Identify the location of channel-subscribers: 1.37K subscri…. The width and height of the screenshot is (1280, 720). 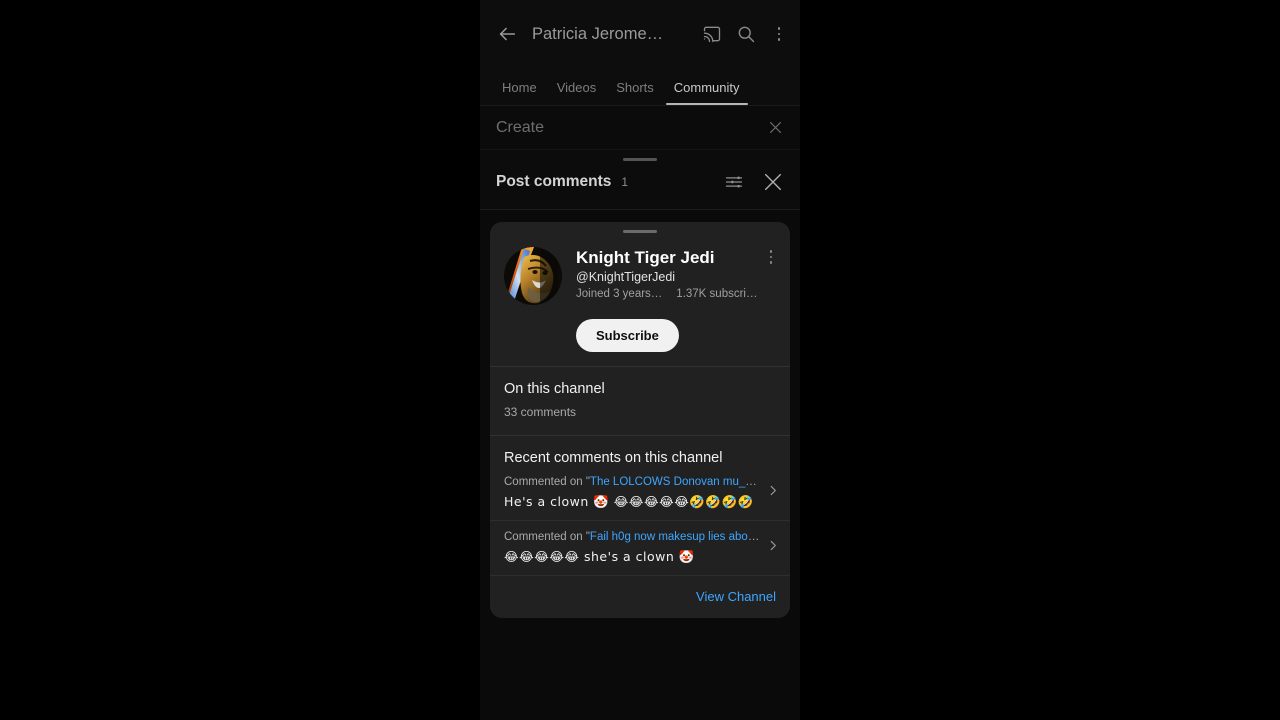
(717, 294).